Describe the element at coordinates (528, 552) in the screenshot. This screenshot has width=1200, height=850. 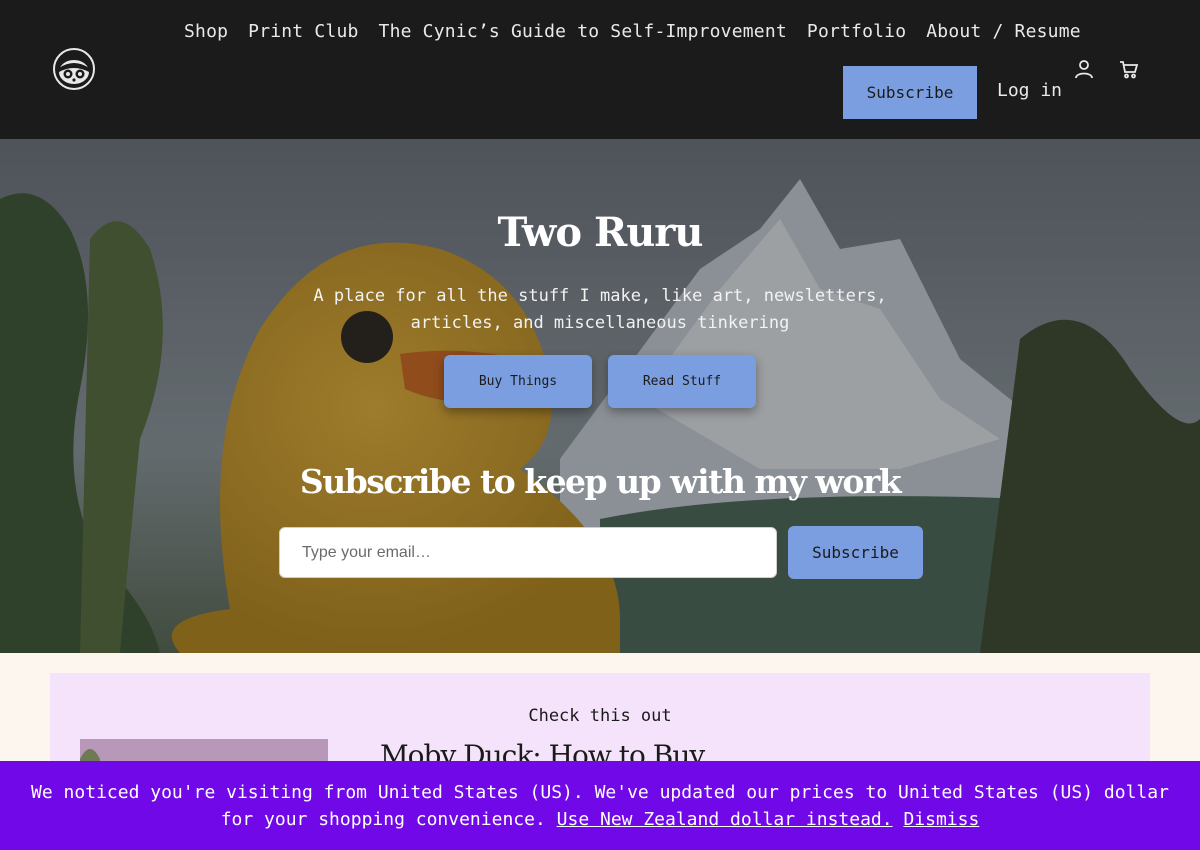
I see `email-input` at that location.